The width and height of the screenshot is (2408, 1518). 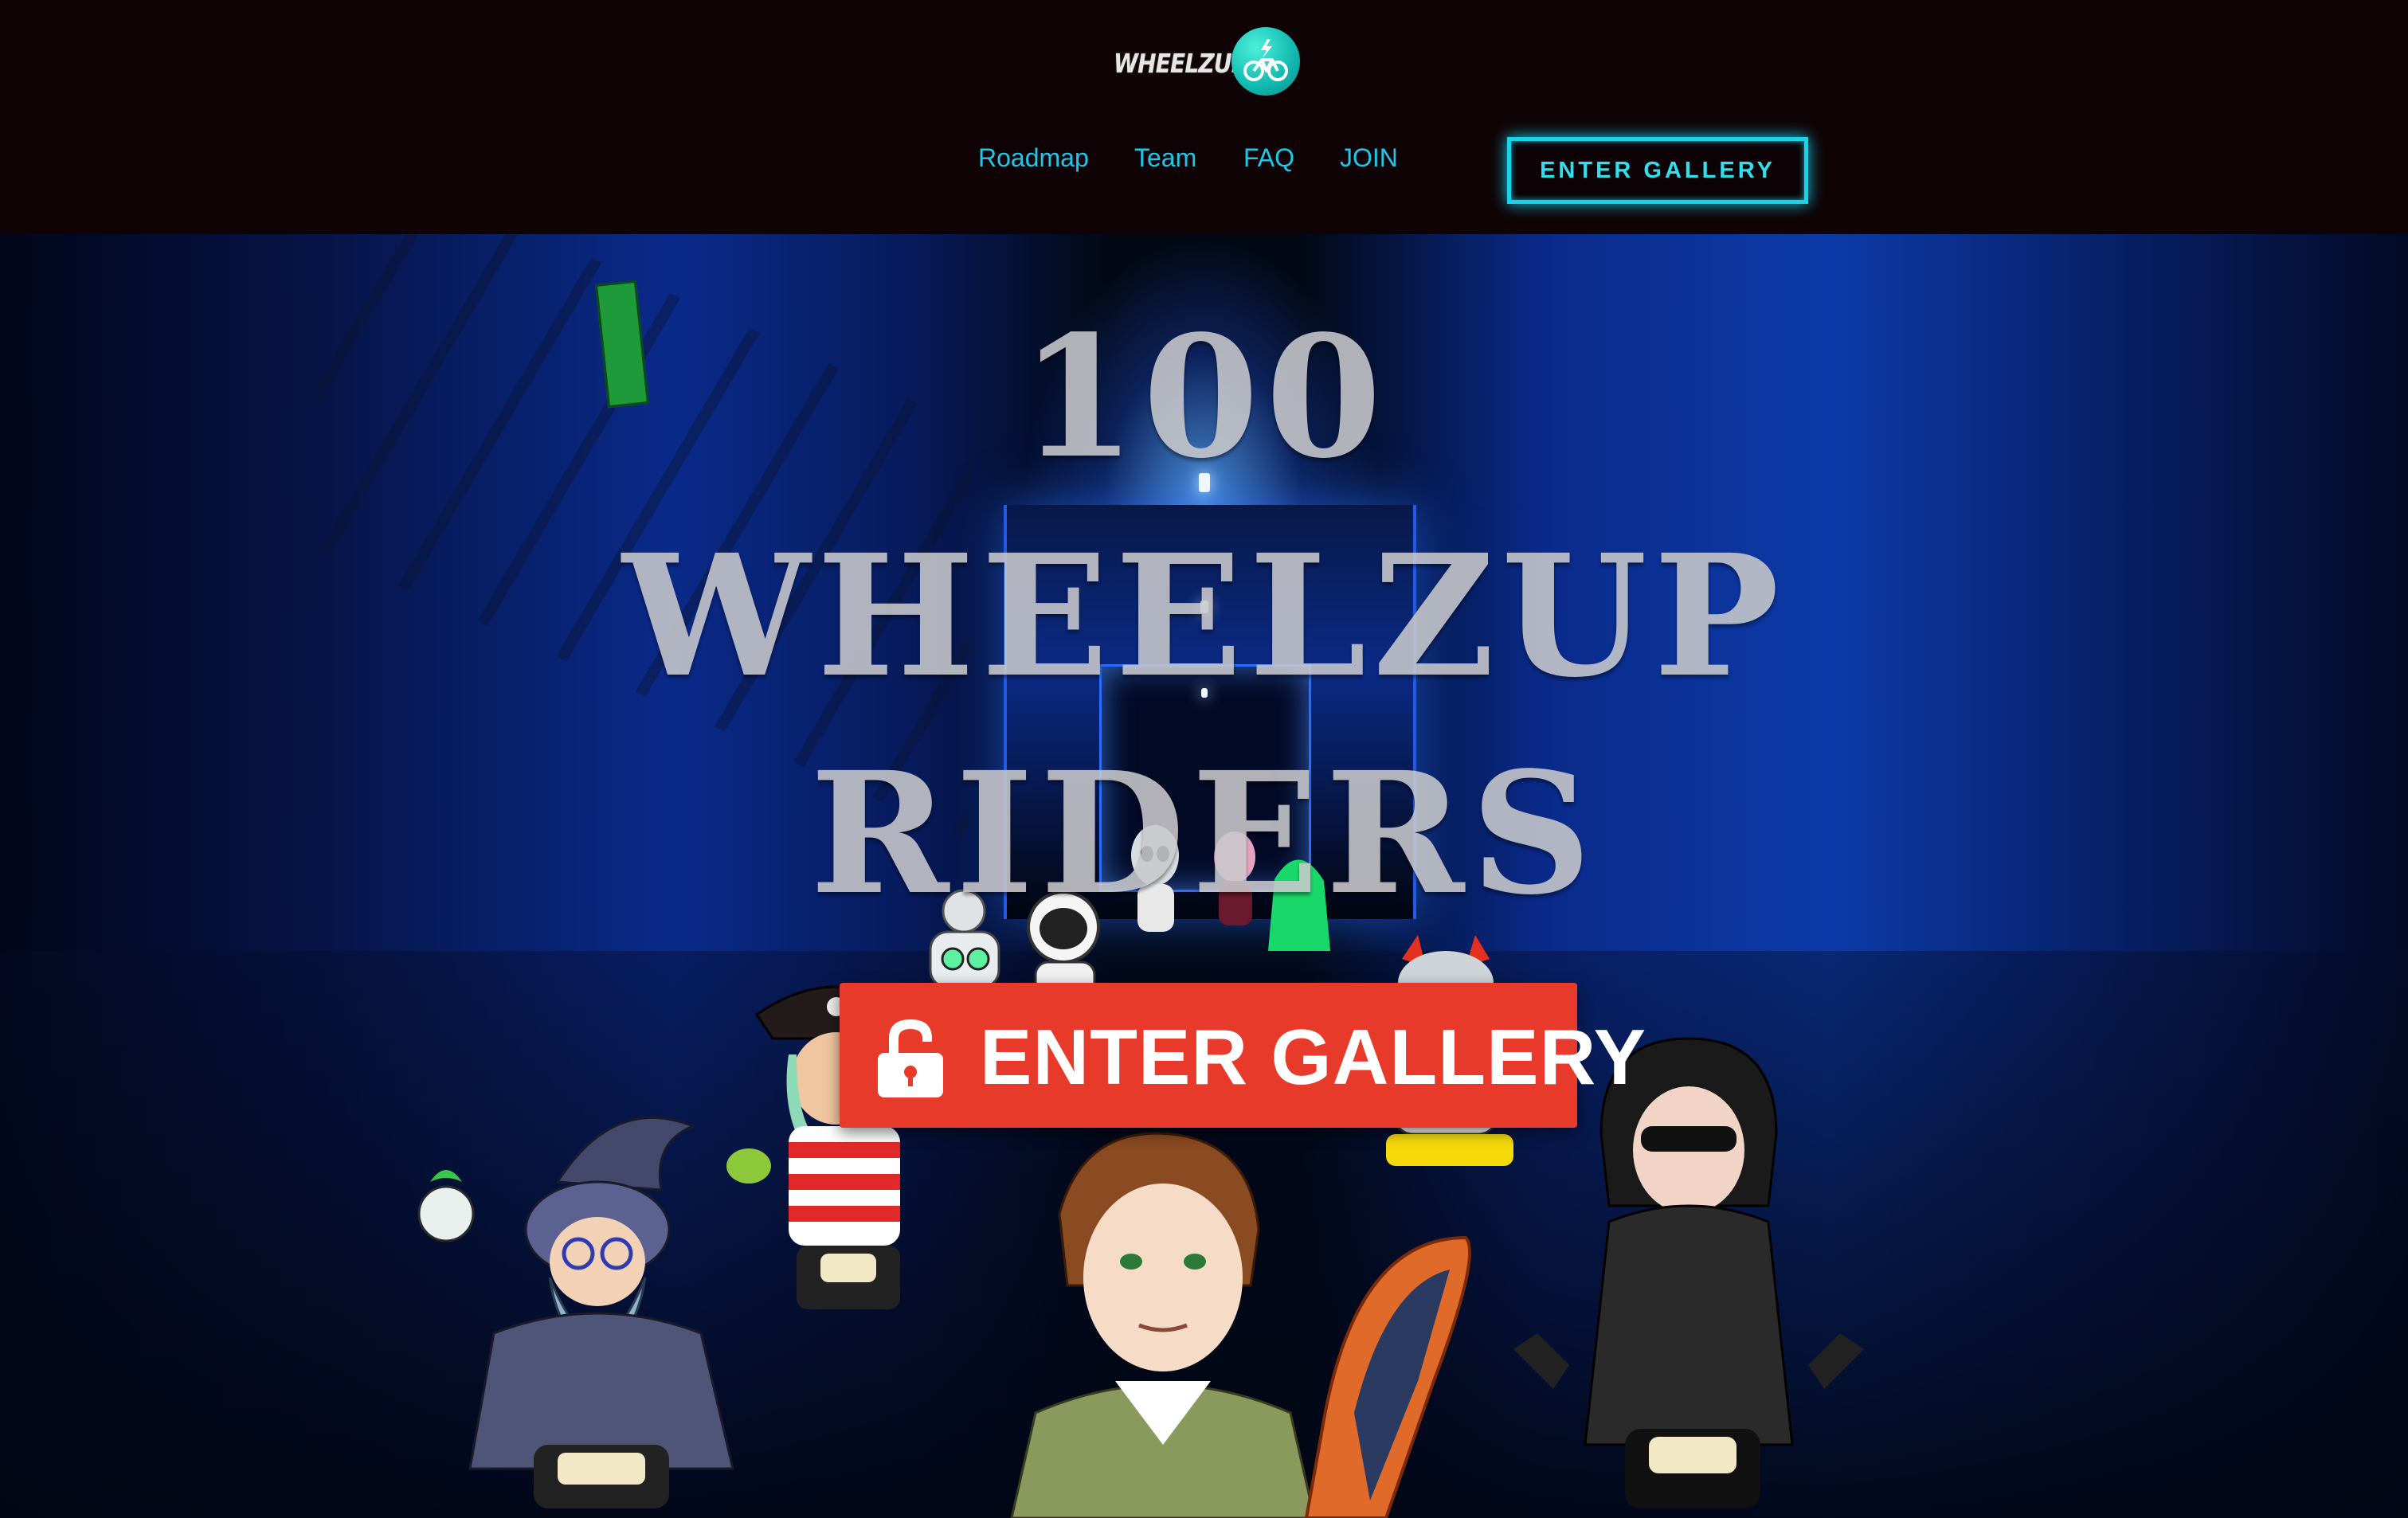 What do you see at coordinates (1204, 833) in the screenshot?
I see `headline-riders: RIDERS` at bounding box center [1204, 833].